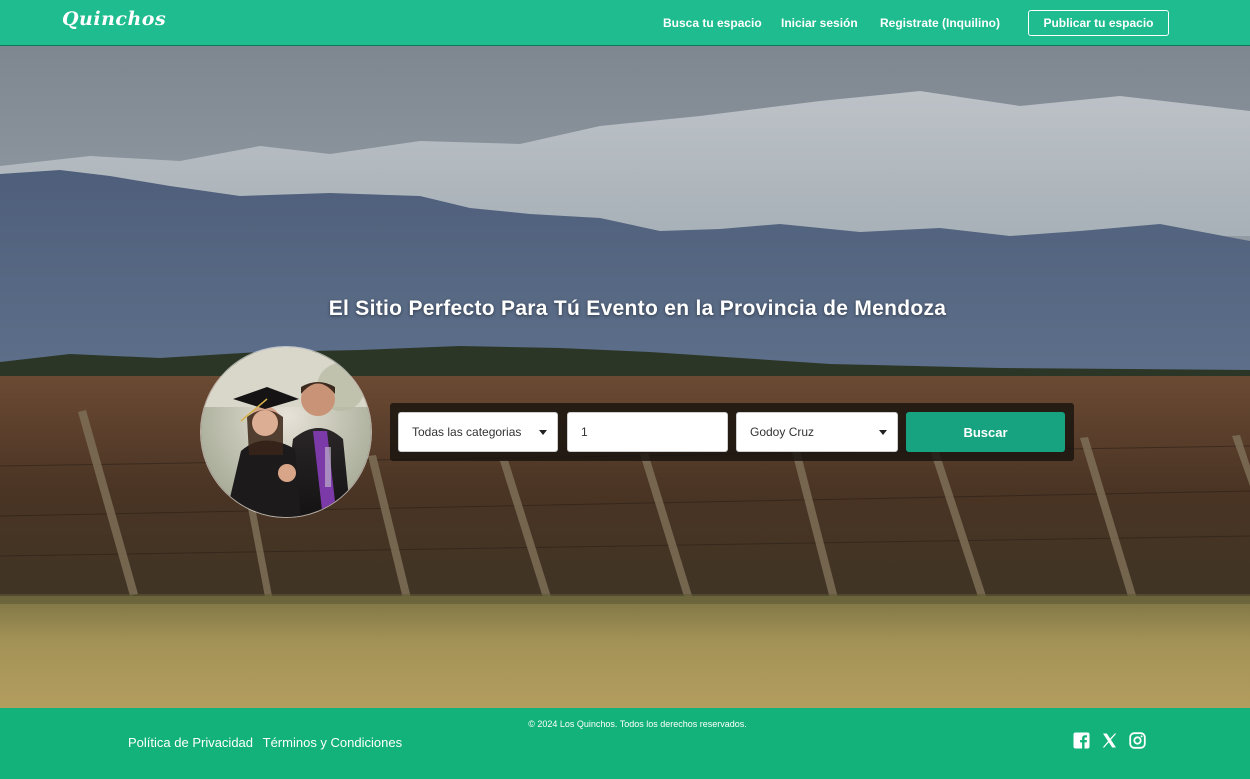 The width and height of the screenshot is (1250, 779). I want to click on facebook-icon, so click(1081, 740).